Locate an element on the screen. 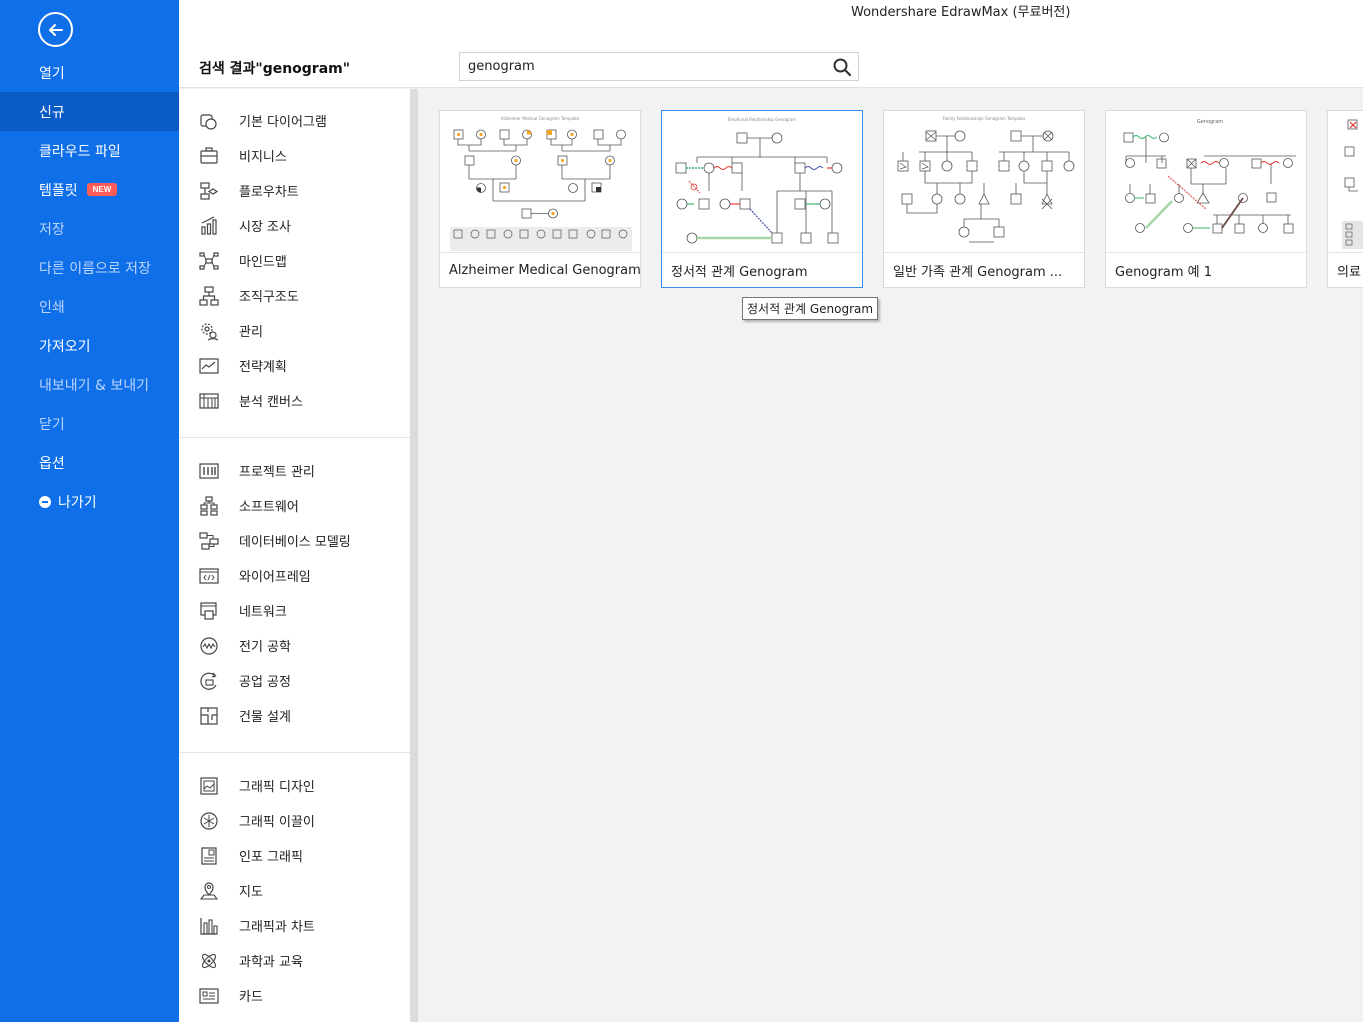 The height and width of the screenshot is (1022, 1363). search-icon is located at coordinates (842, 67).